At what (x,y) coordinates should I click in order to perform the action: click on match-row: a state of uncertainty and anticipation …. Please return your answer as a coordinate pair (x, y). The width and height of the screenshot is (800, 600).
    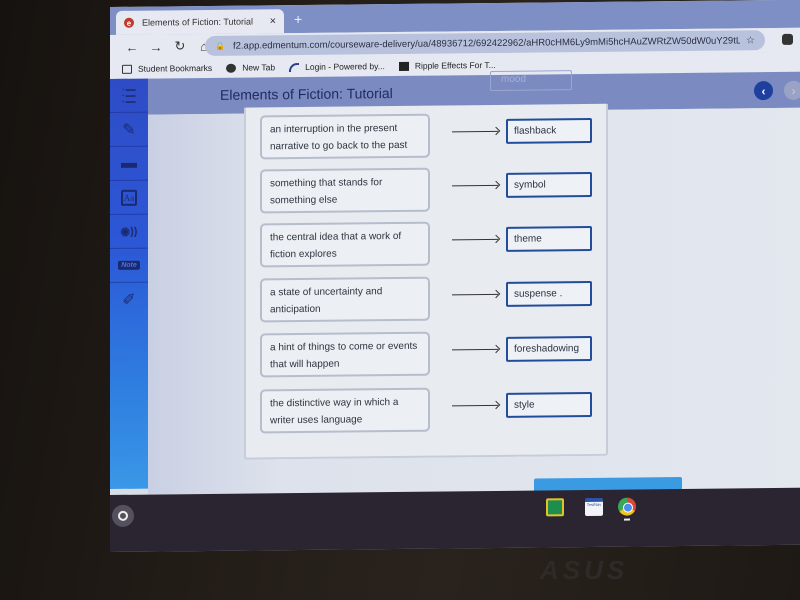
    Looking at the image, I should click on (430, 300).